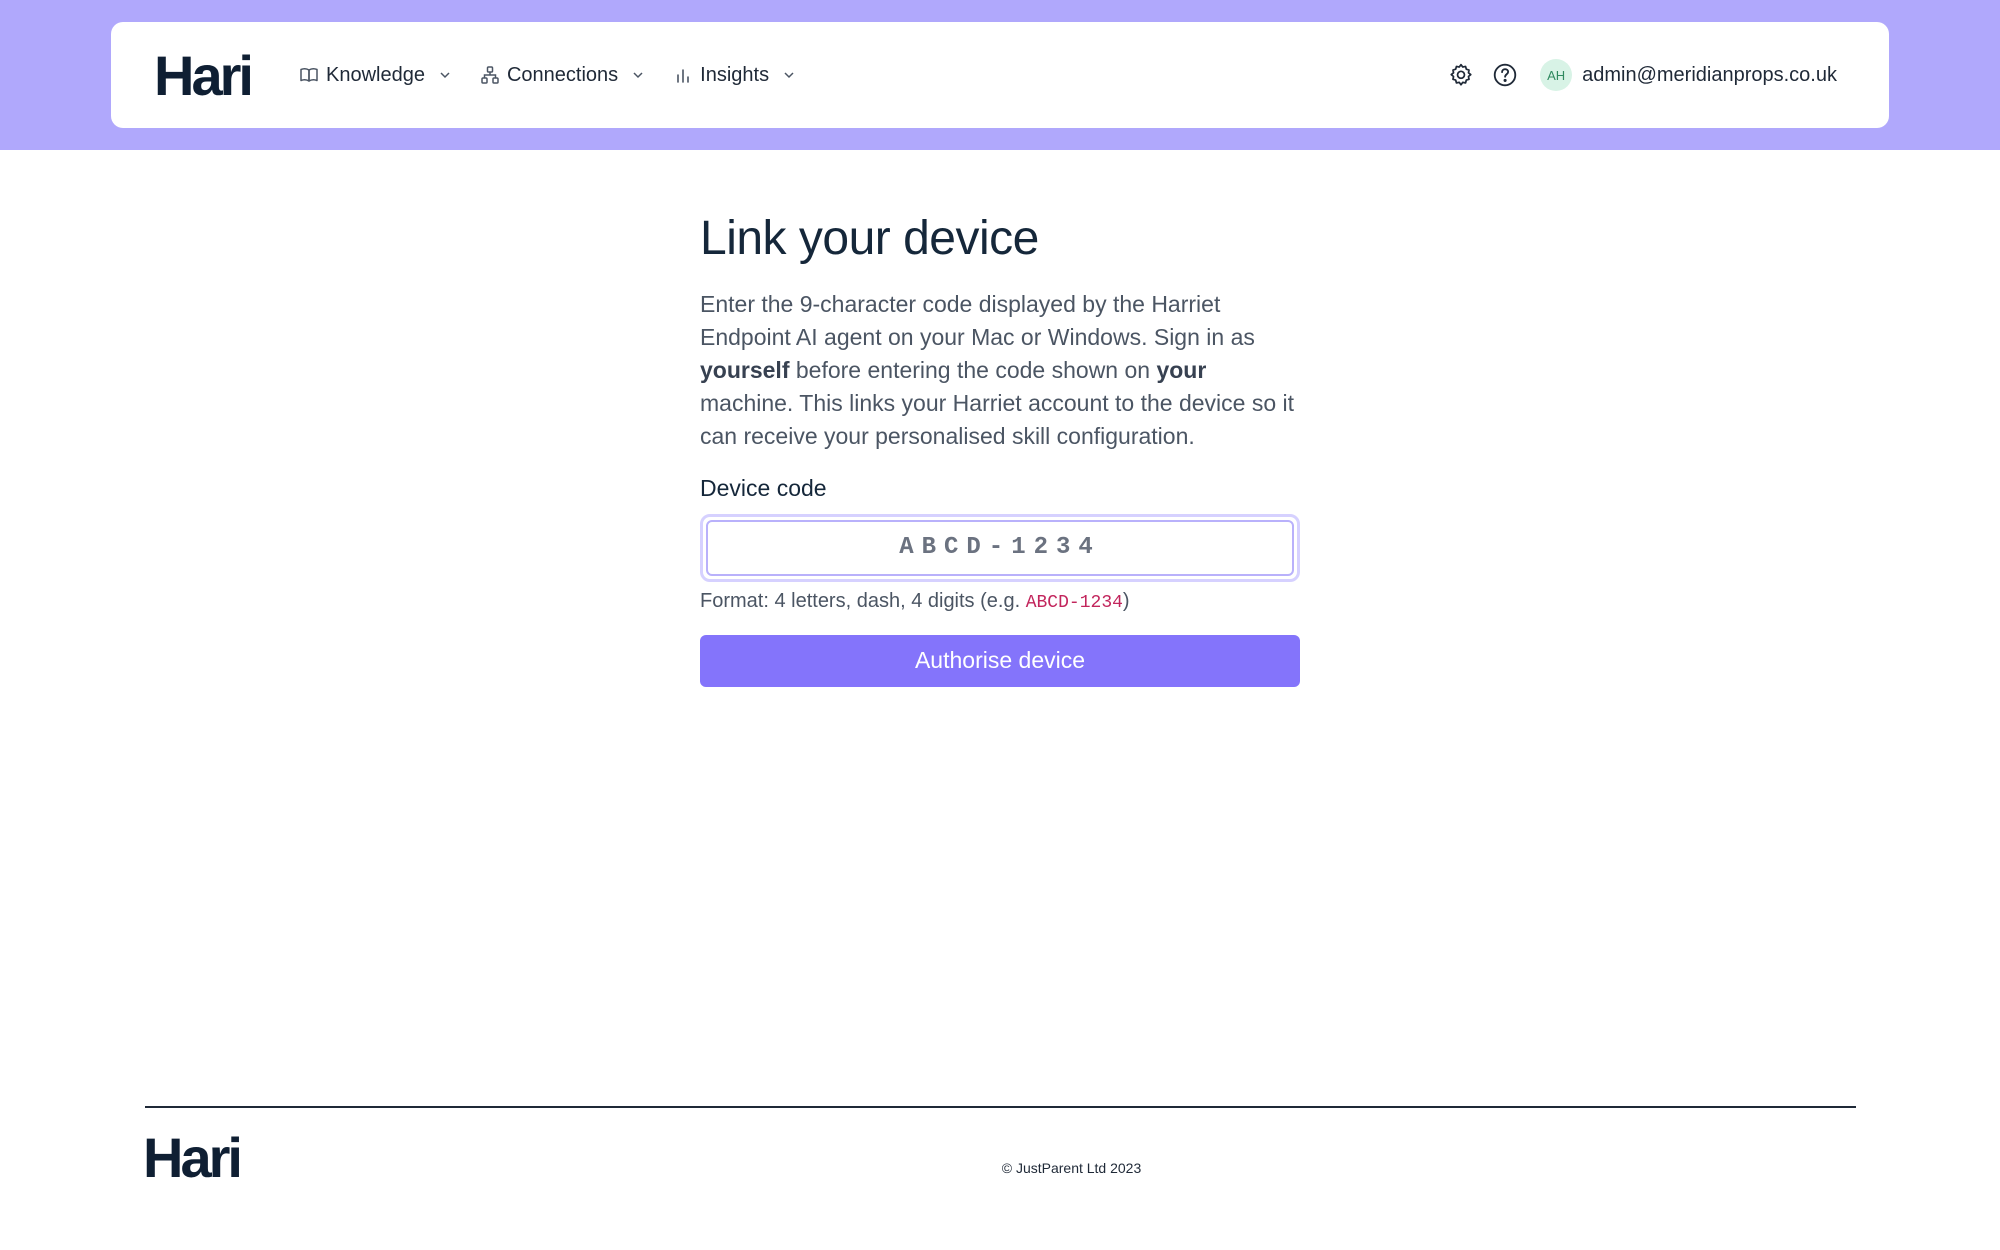 The height and width of the screenshot is (1250, 2000). I want to click on bar-chart-icon, so click(683, 75).